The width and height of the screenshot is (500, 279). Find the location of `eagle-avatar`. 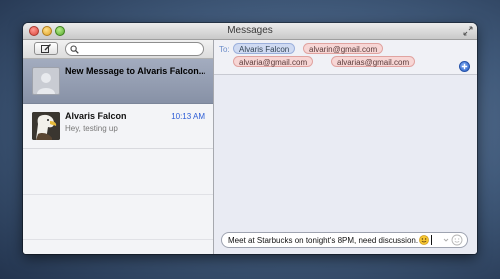

eagle-avatar is located at coordinates (46, 126).